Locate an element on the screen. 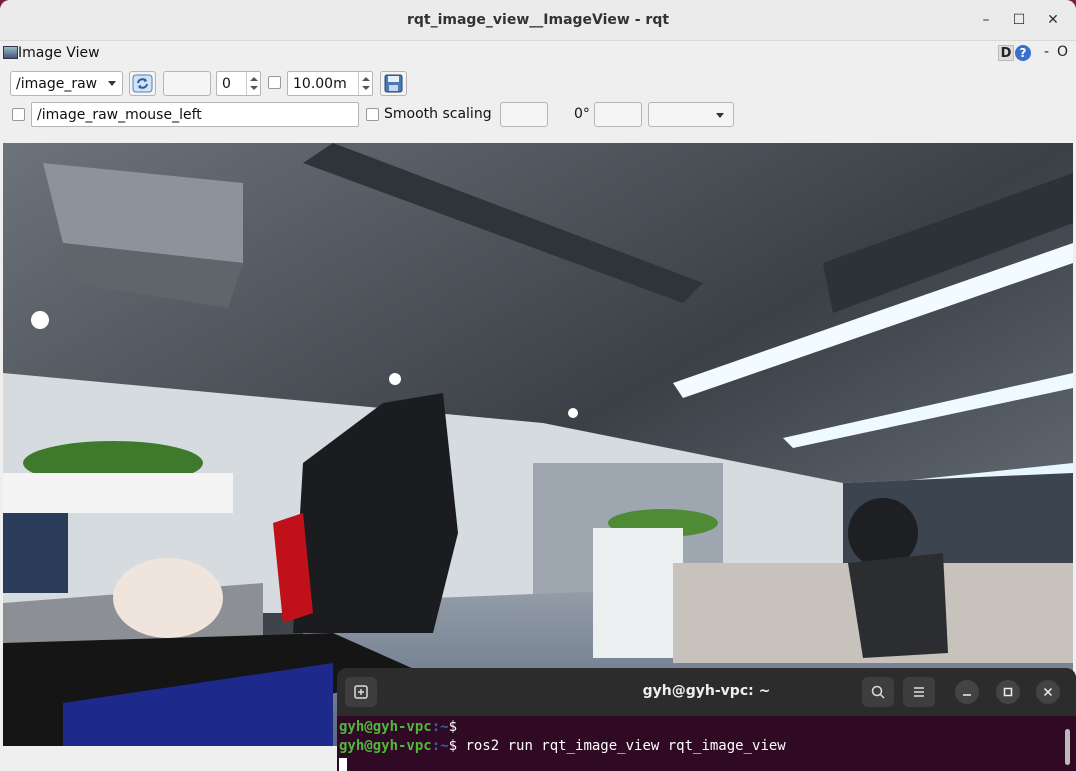 The image size is (1076, 771). terminal-close-button is located at coordinates (1048, 692).